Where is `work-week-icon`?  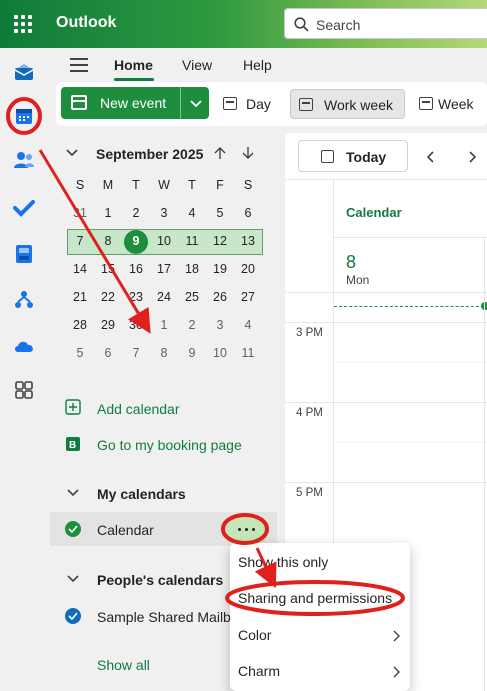 work-week-icon is located at coordinates (306, 104).